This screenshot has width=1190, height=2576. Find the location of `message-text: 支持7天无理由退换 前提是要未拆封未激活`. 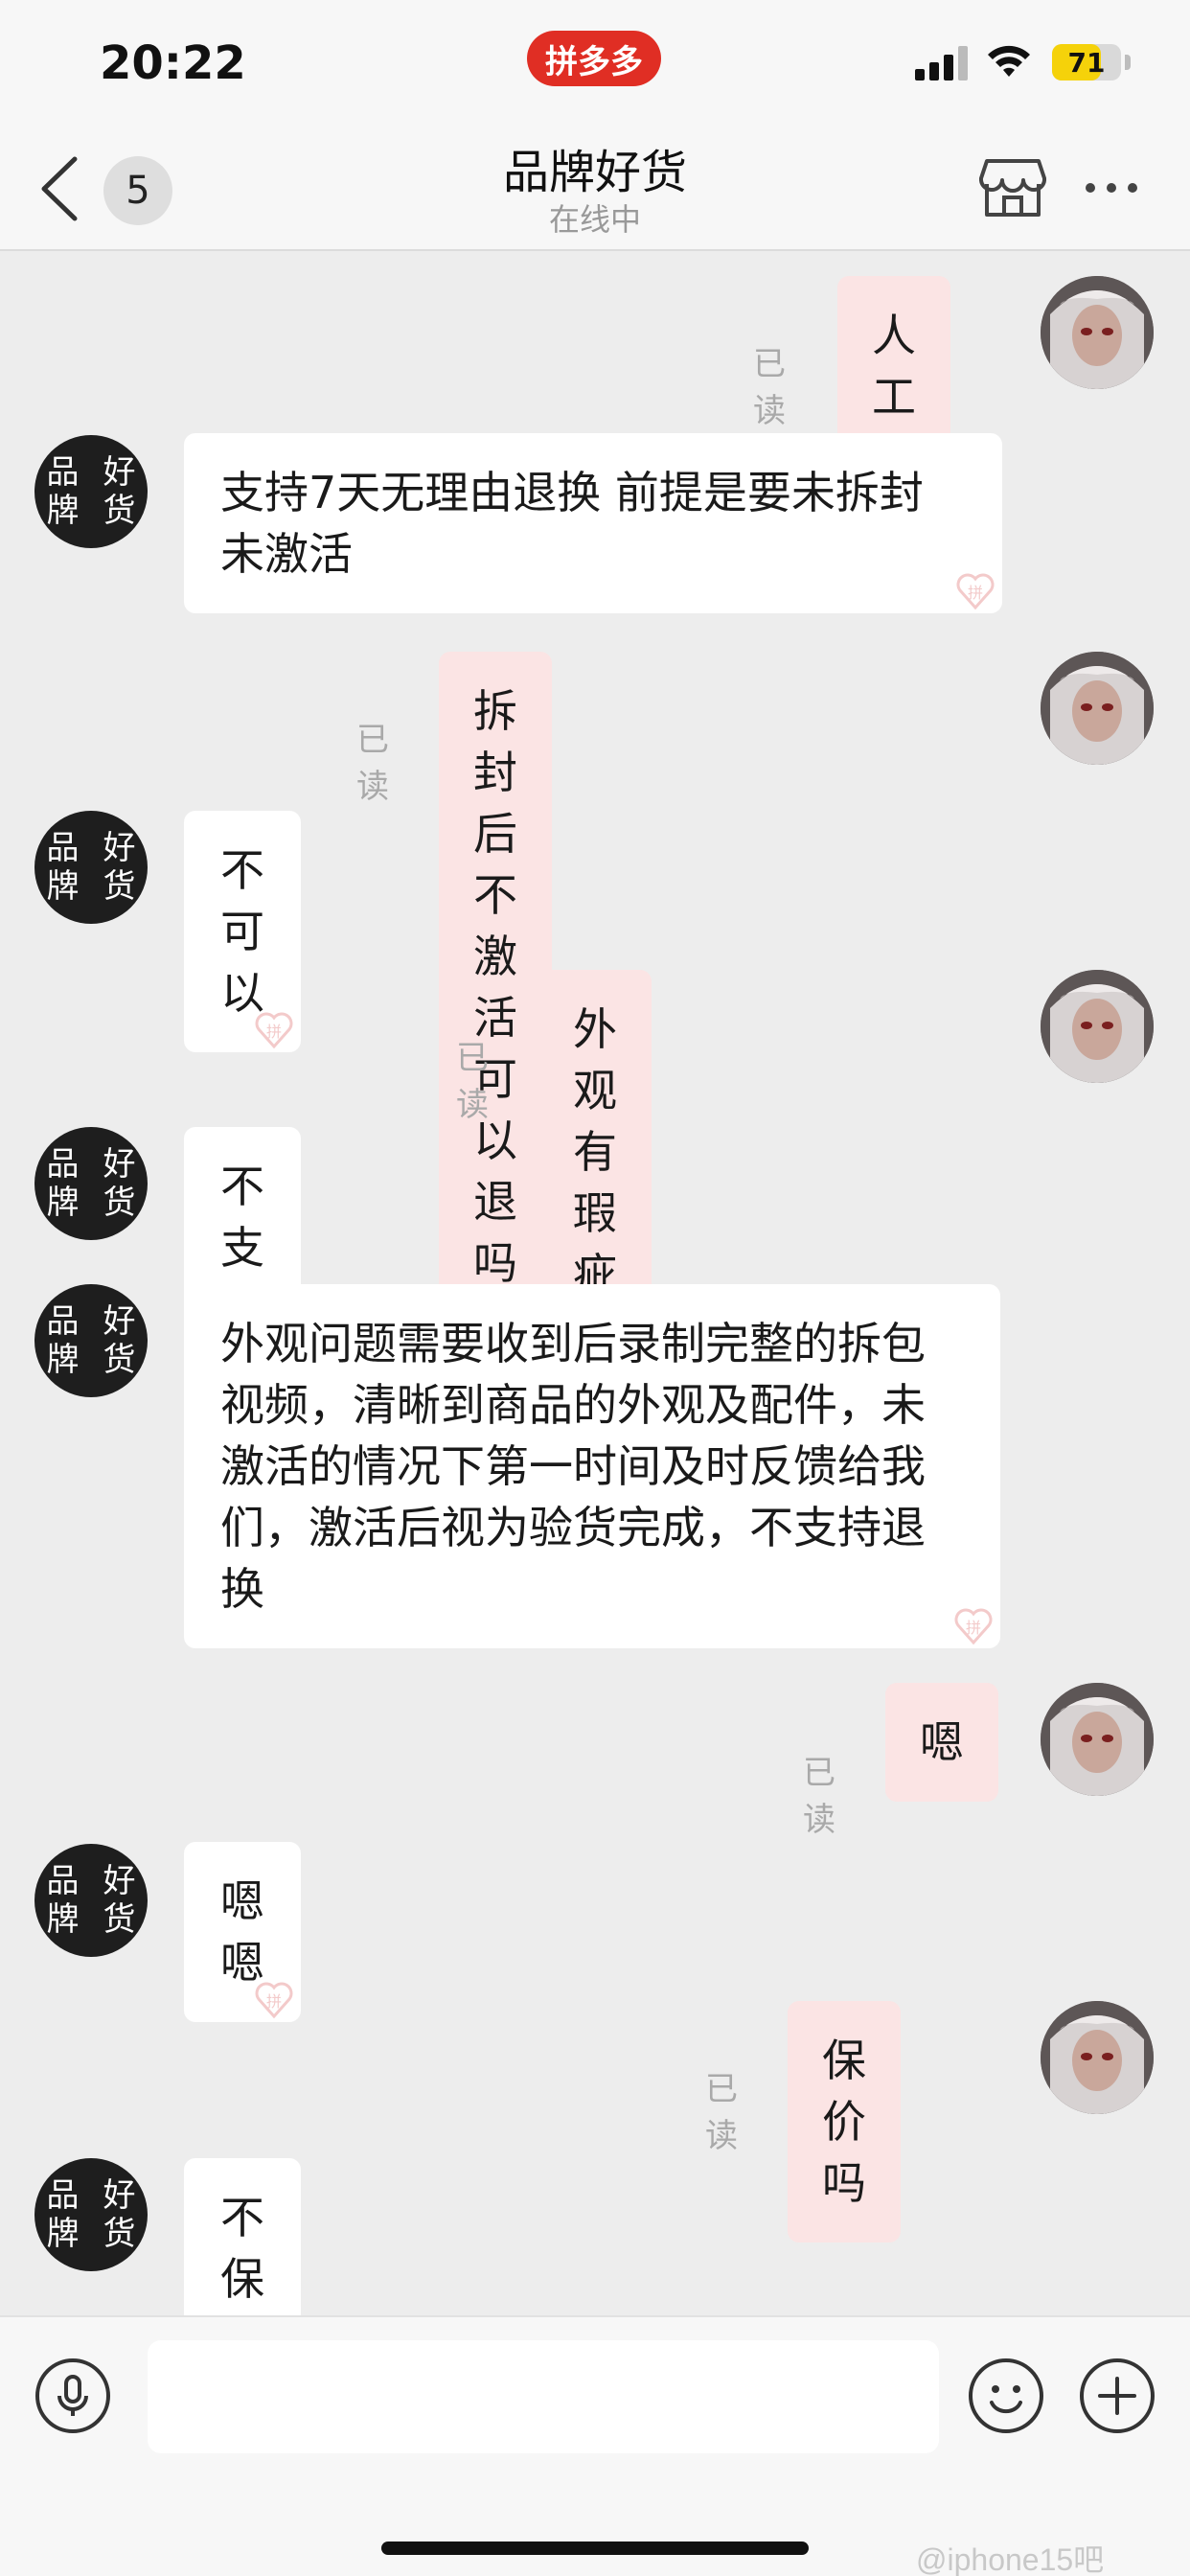

message-text: 支持7天无理由退换 前提是要未拆封未激活 is located at coordinates (572, 523).